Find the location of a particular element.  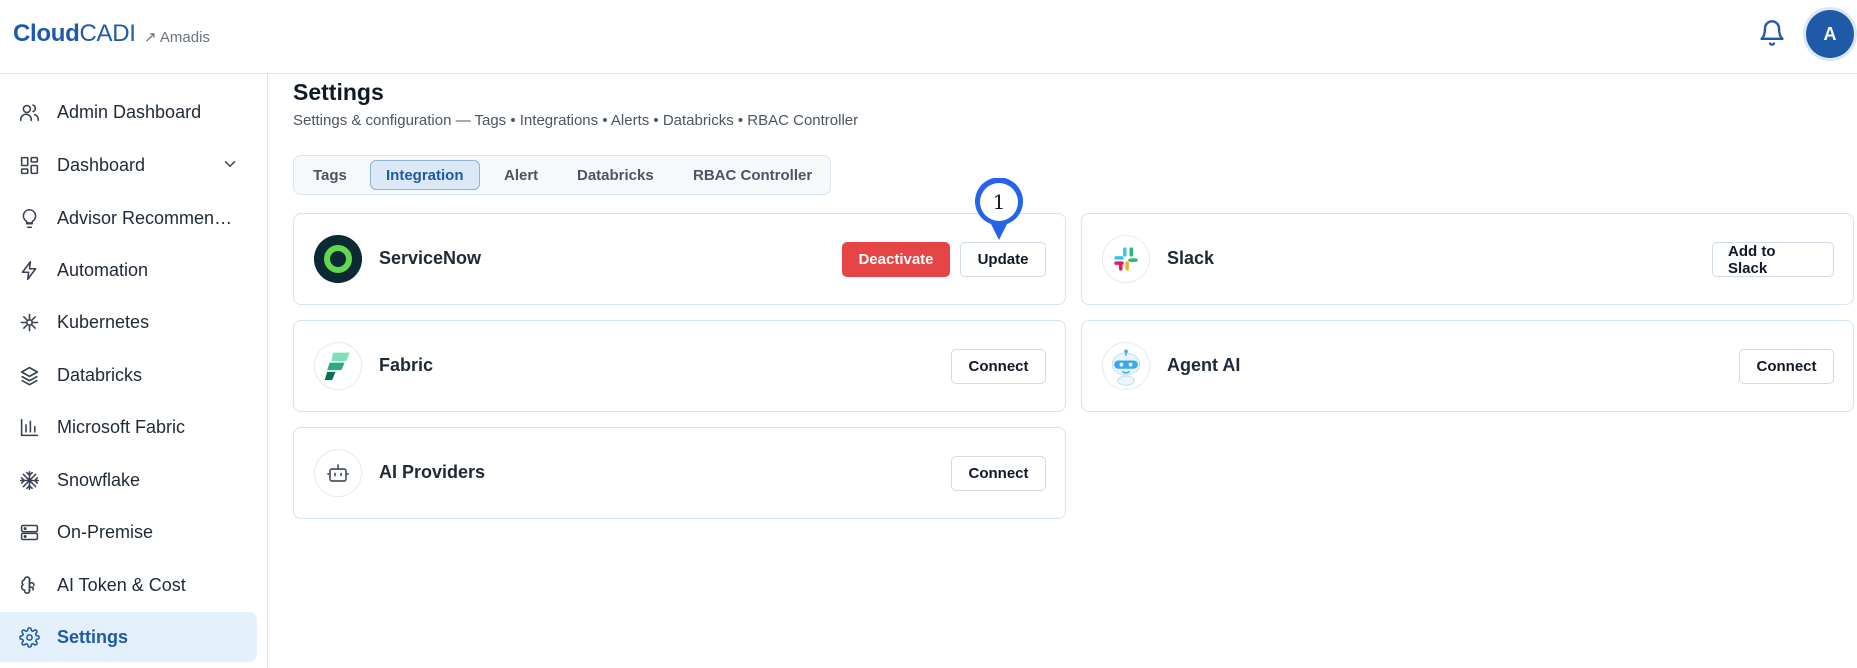

sidebar-item-label: Snowflake is located at coordinates (99, 479).